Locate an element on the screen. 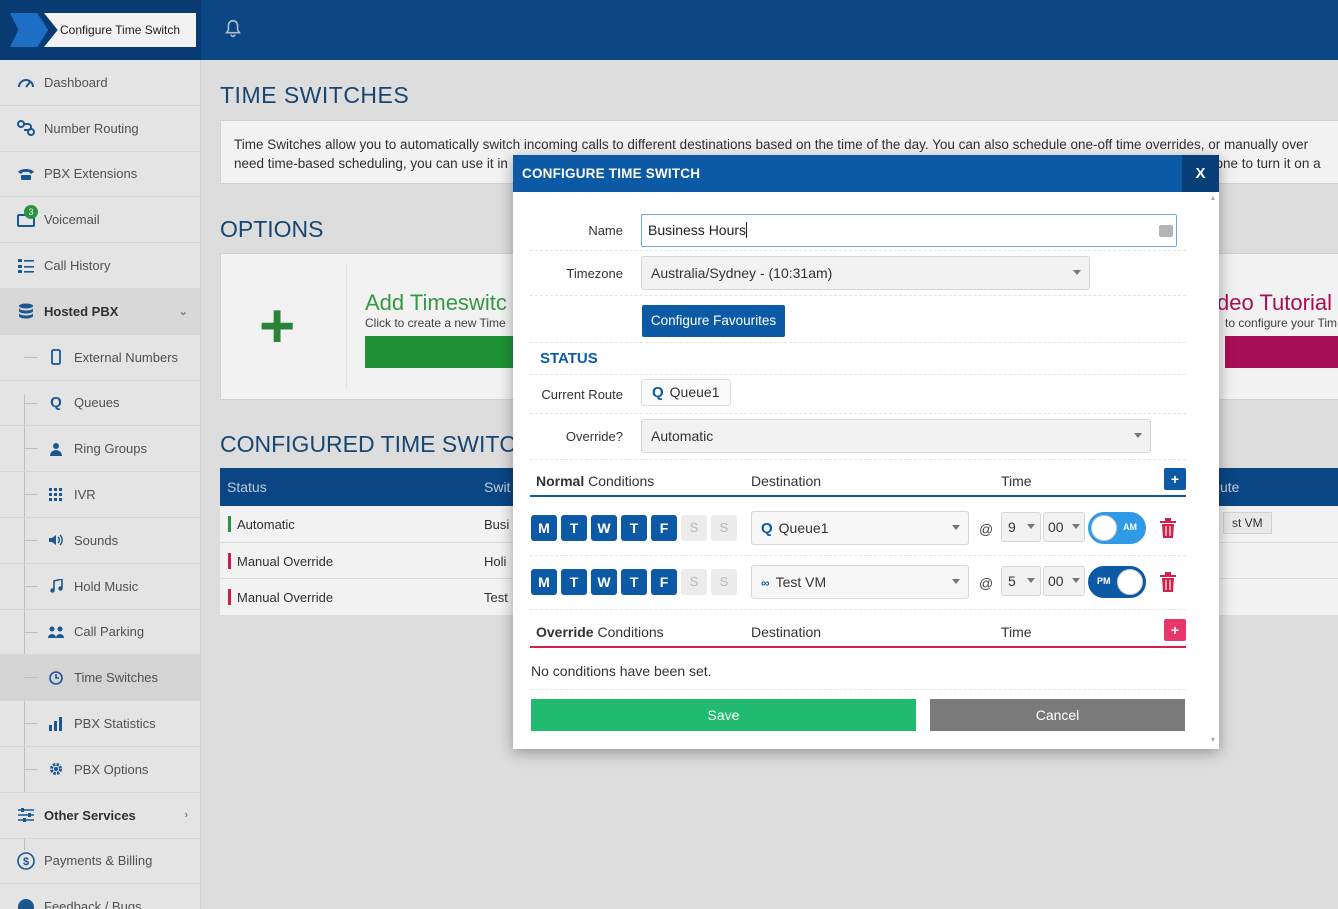 This screenshot has width=1338, height=909. keyboard-icon is located at coordinates (1166, 231).